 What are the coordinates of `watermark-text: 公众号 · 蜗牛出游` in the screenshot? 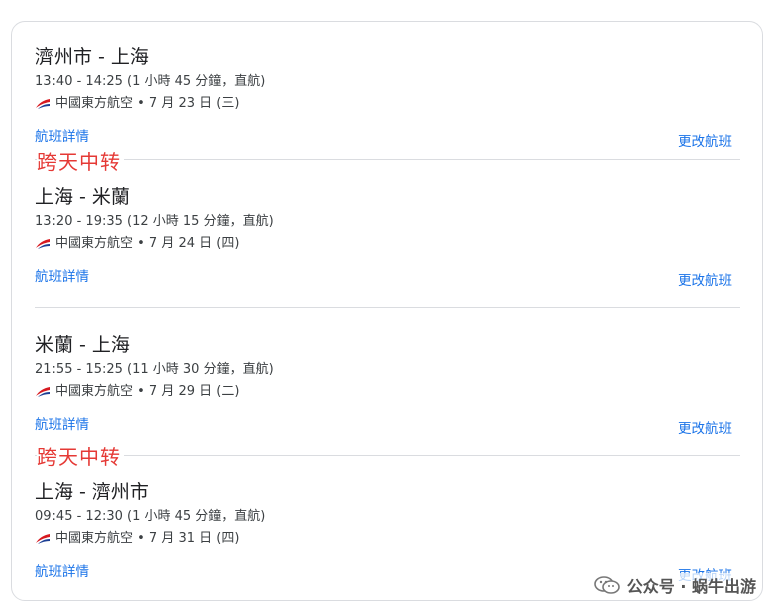 It's located at (691, 586).